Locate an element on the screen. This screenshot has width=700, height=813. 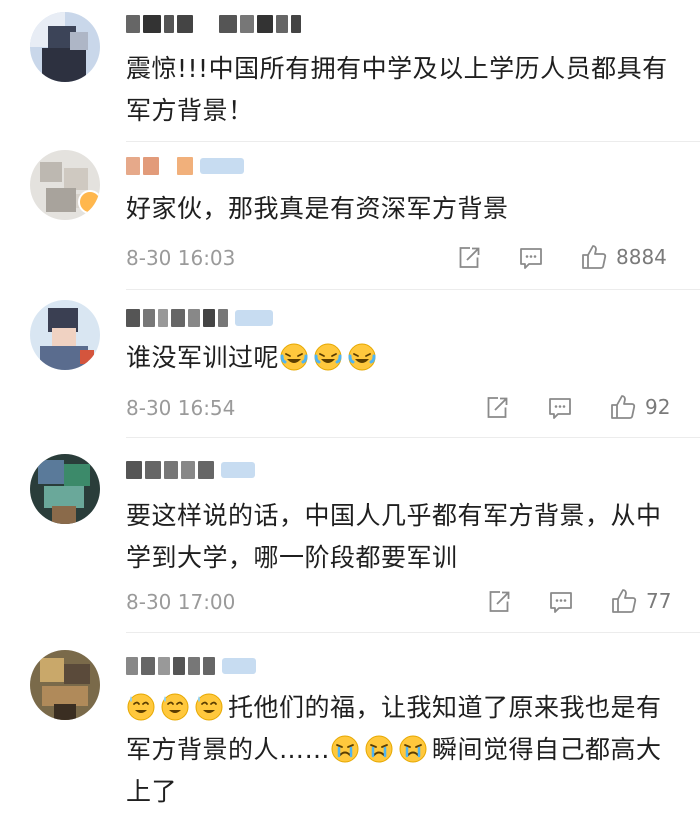
comment-text: 托他们的福，让我知道了原来我也是有军方背景的人…… 瞬间觉得自己都高大上了 is located at coordinates (394, 749).